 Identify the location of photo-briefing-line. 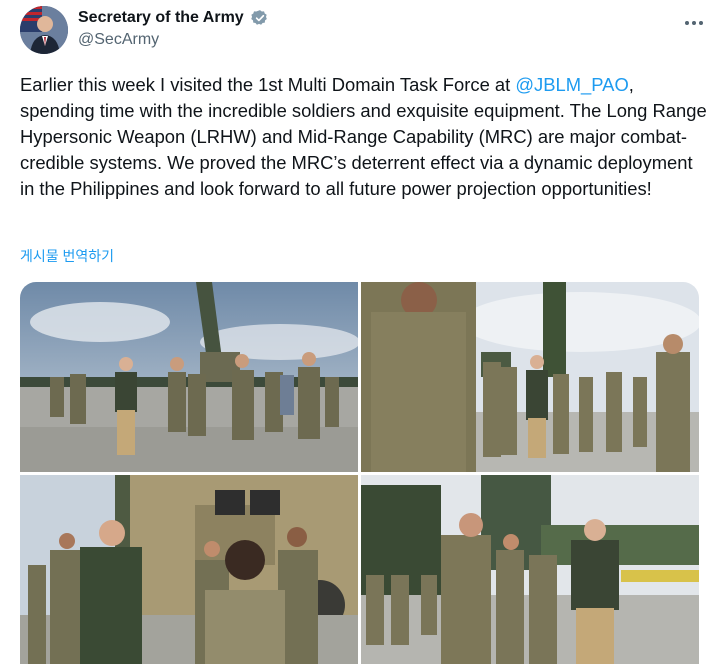
(530, 377).